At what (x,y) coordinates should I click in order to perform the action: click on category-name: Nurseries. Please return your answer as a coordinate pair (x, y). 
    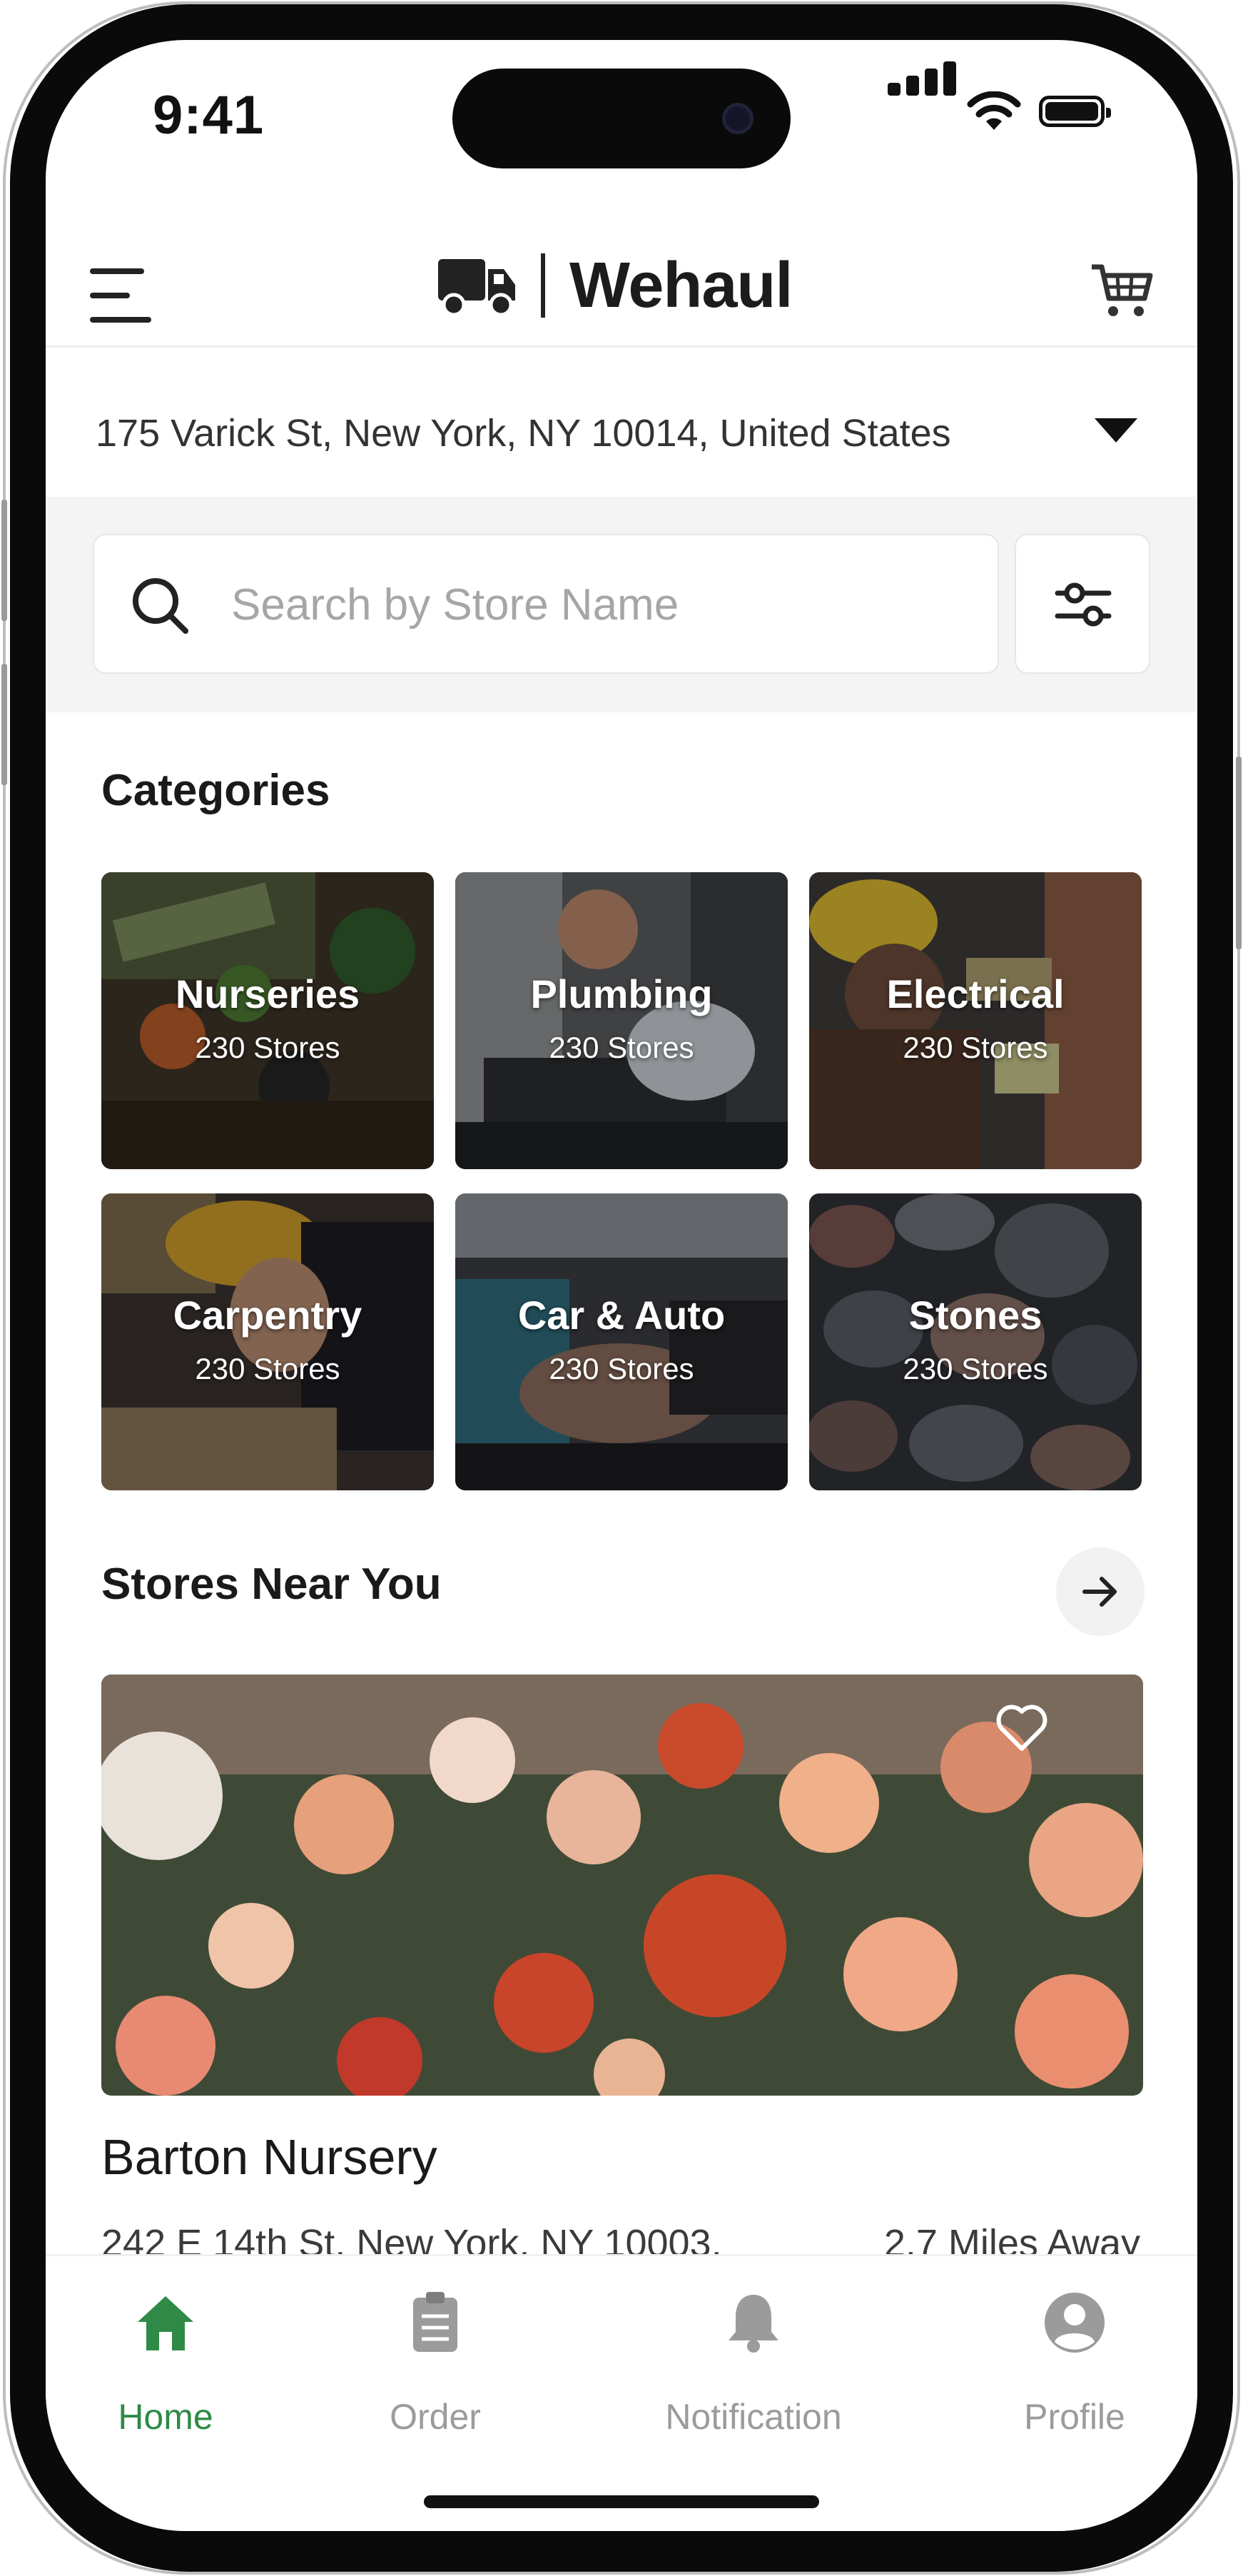
    Looking at the image, I should click on (267, 993).